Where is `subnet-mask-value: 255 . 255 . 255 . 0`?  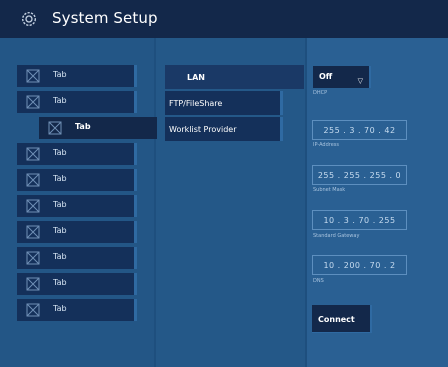 subnet-mask-value: 255 . 255 . 255 . 0 is located at coordinates (359, 175).